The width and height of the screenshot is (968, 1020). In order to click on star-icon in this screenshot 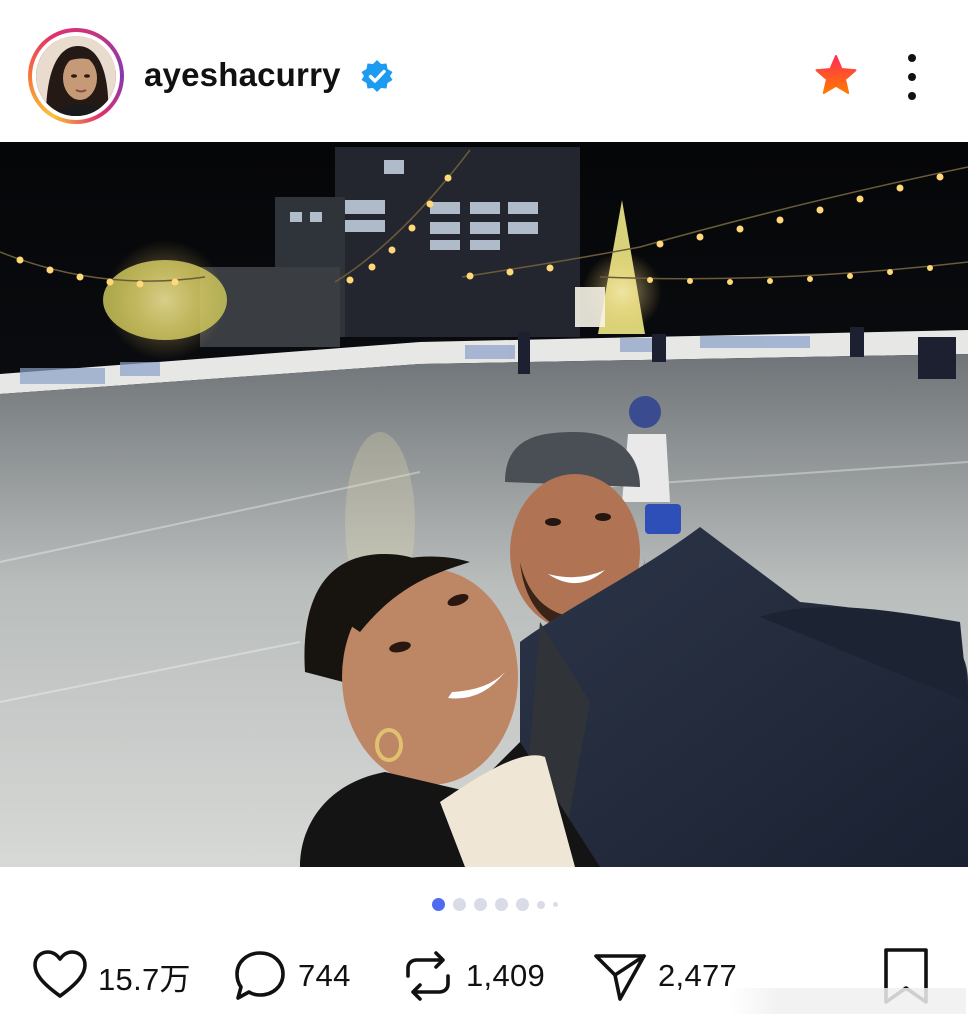, I will do `click(836, 76)`.